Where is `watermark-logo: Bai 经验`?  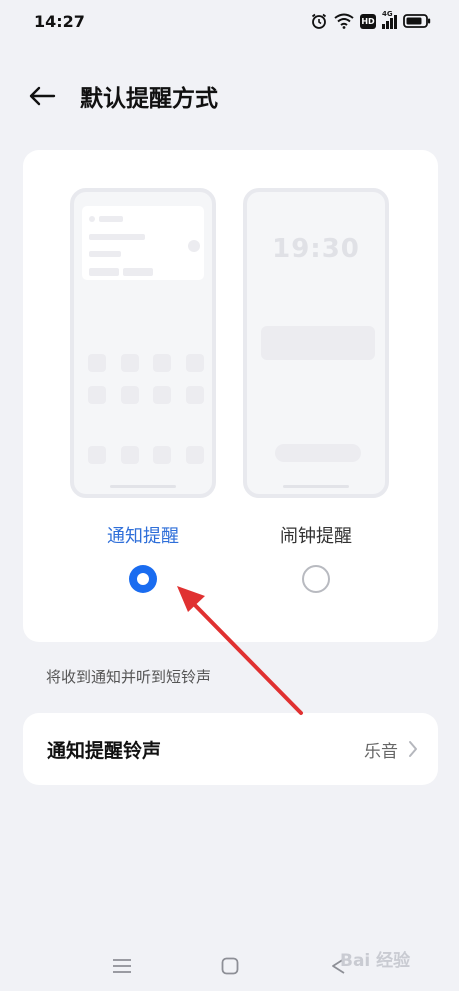
watermark-logo: Bai 经验 is located at coordinates (375, 961).